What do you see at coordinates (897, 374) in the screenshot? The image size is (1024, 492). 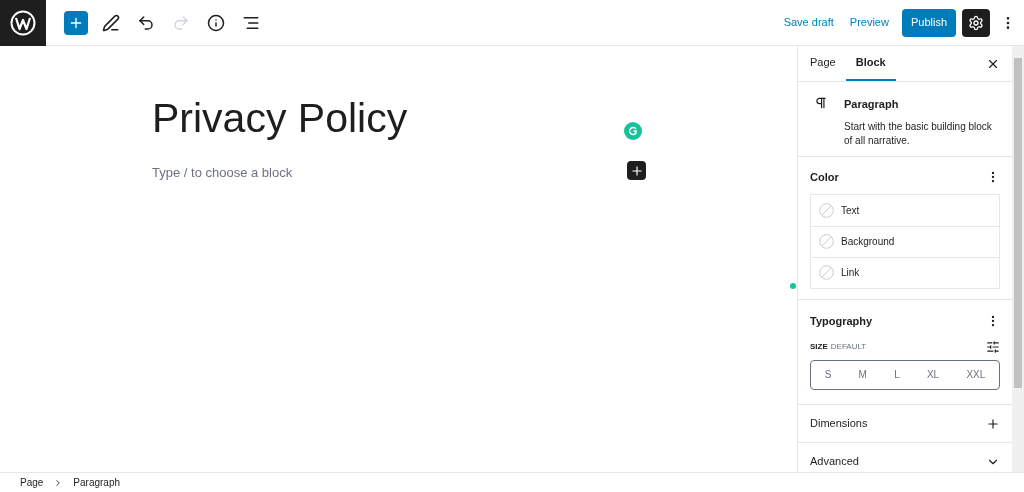 I see `size-option: L` at bounding box center [897, 374].